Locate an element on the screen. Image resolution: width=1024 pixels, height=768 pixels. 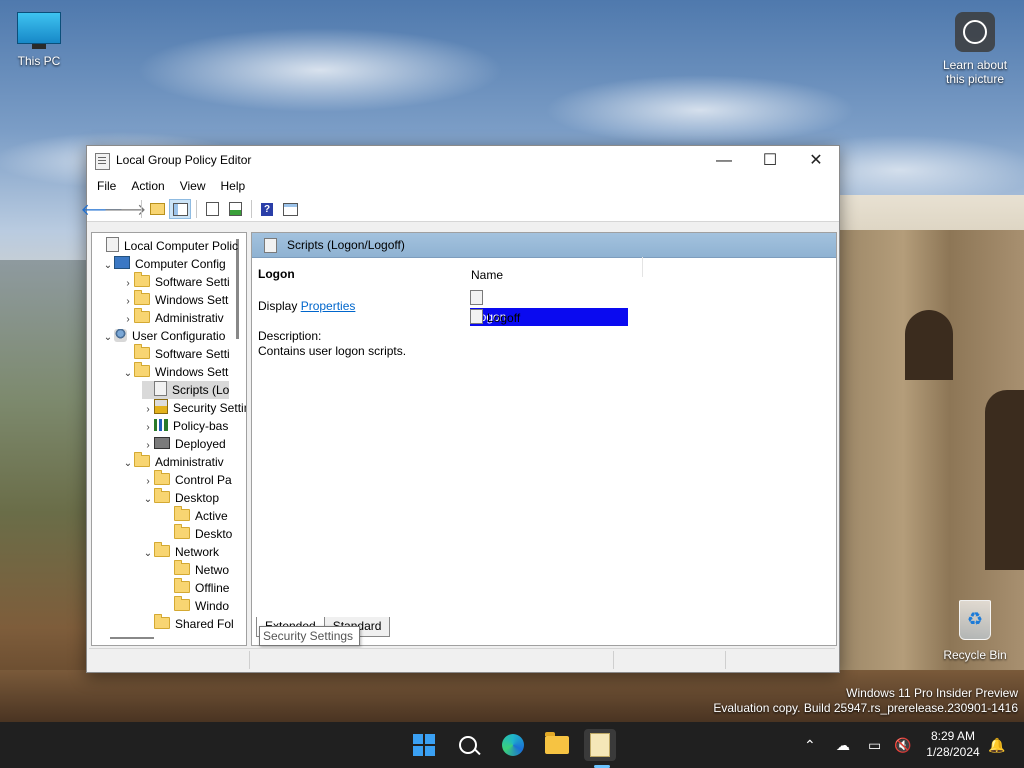
name-column-header: Name is located at coordinates (555, 269).